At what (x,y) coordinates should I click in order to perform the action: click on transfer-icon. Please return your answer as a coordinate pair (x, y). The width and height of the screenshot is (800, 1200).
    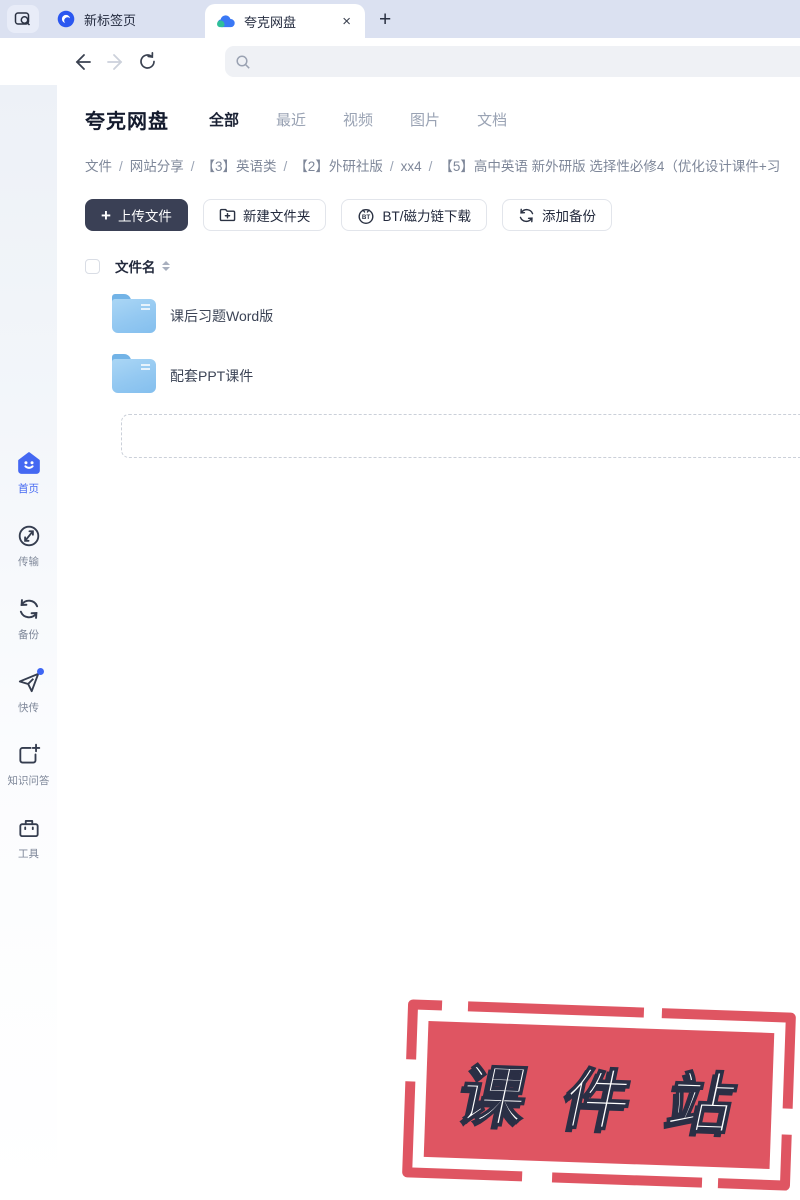
    Looking at the image, I should click on (29, 536).